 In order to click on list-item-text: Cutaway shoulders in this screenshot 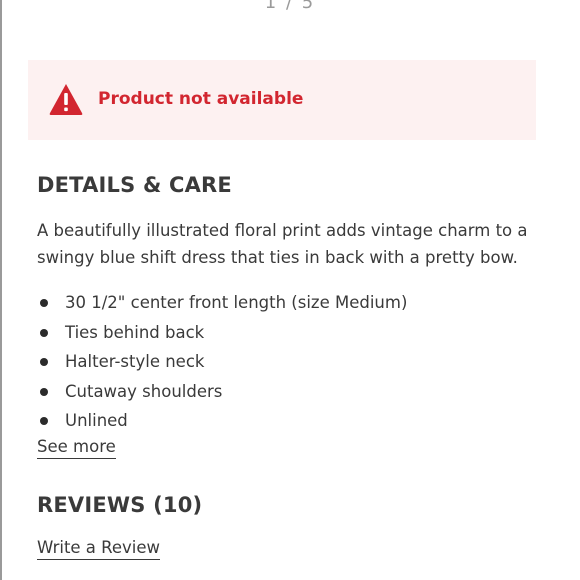, I will do `click(144, 391)`.